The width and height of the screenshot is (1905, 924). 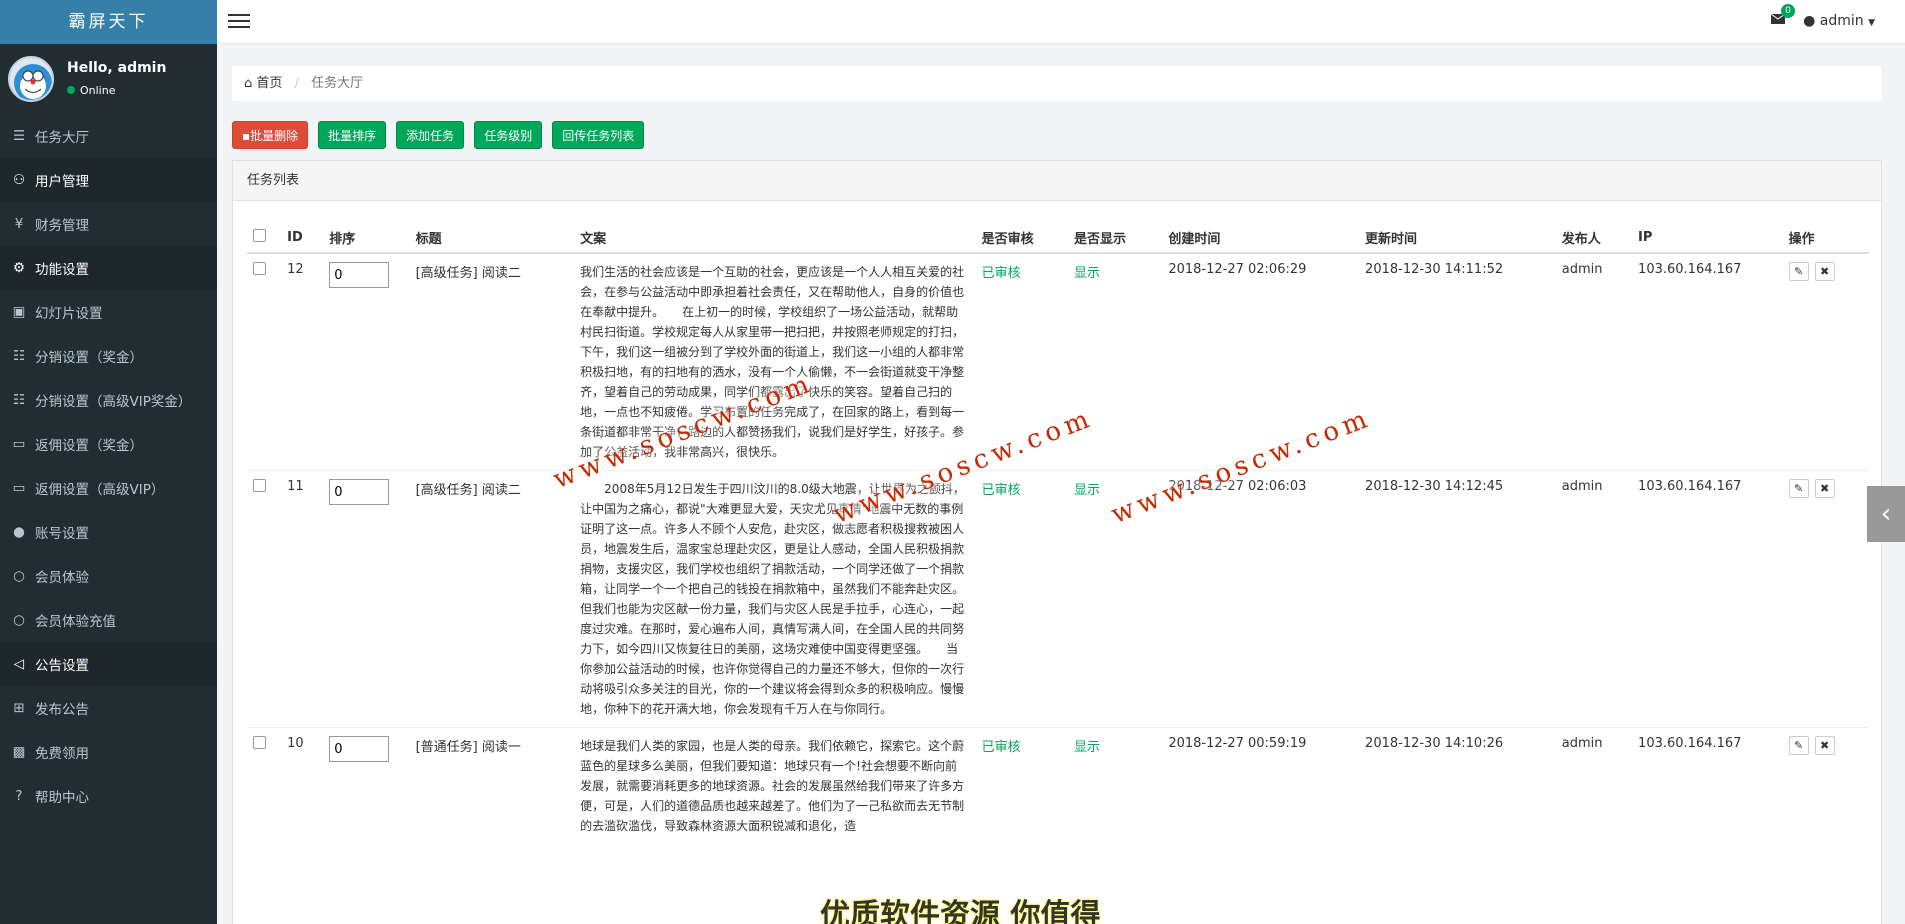 I want to click on ip-address: 103.60.164.167, so click(x=1707, y=361).